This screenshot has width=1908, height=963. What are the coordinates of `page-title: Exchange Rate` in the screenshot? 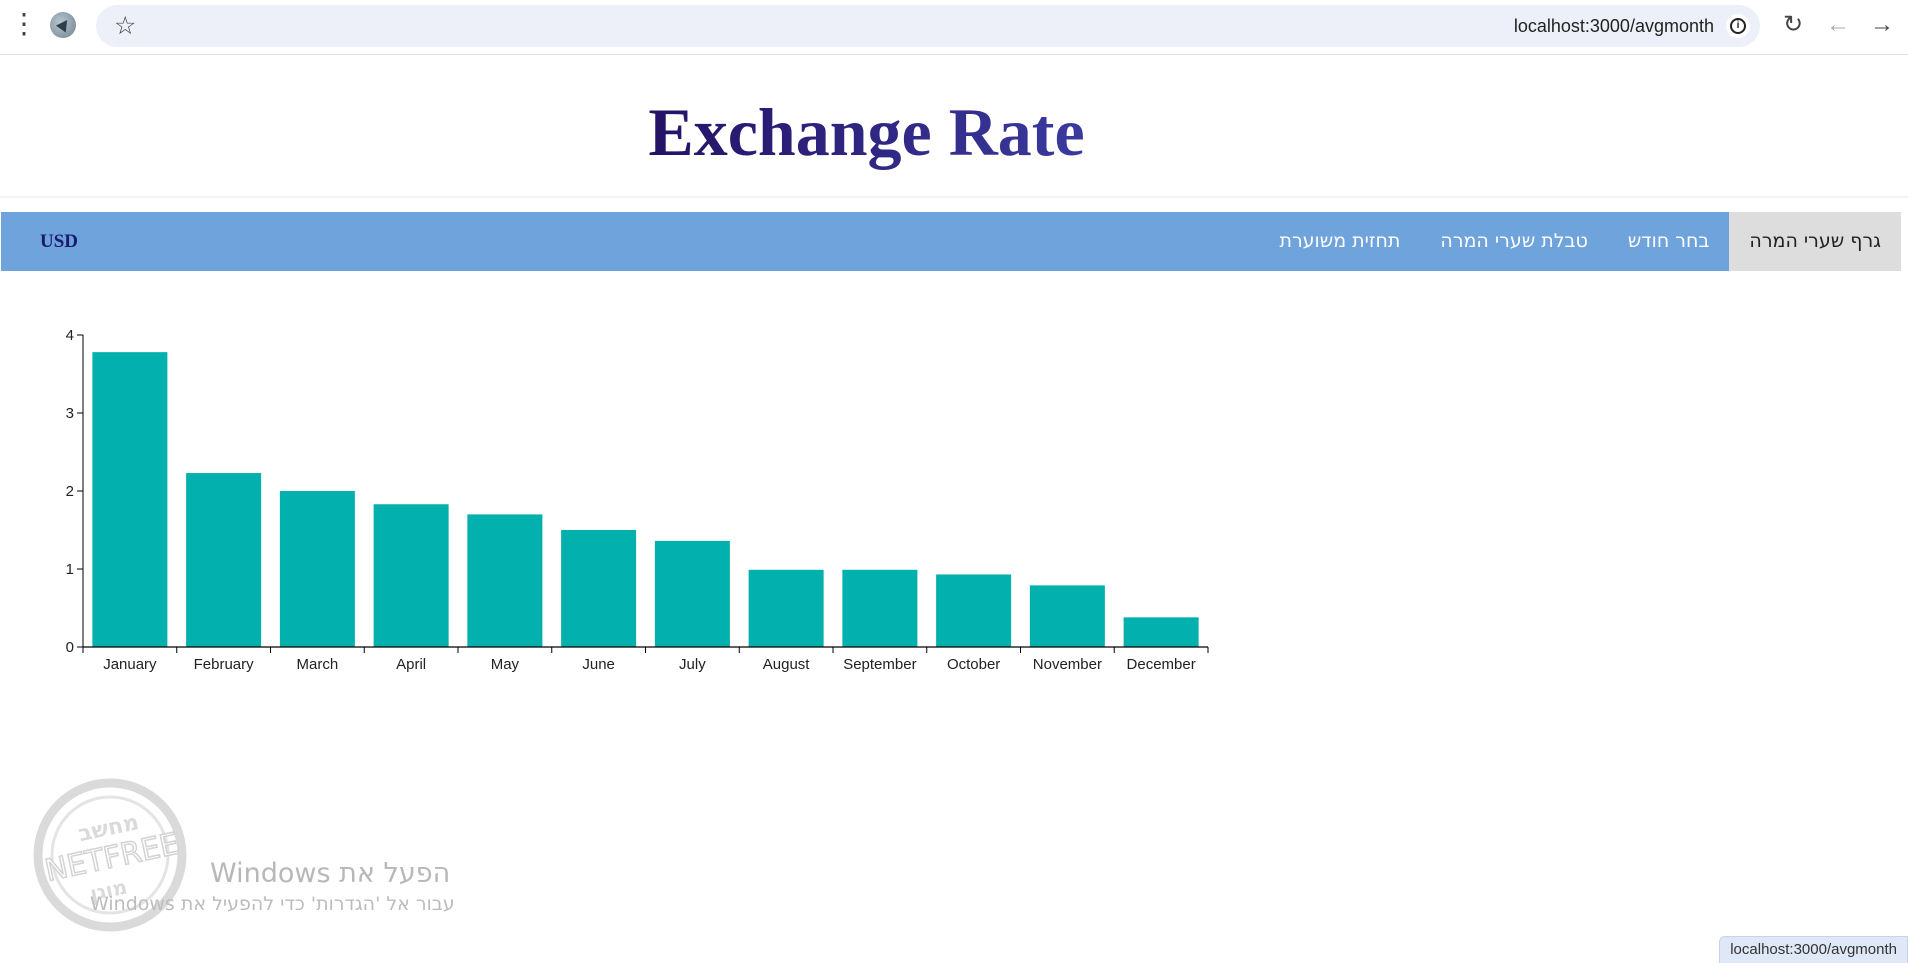 It's located at (866, 132).